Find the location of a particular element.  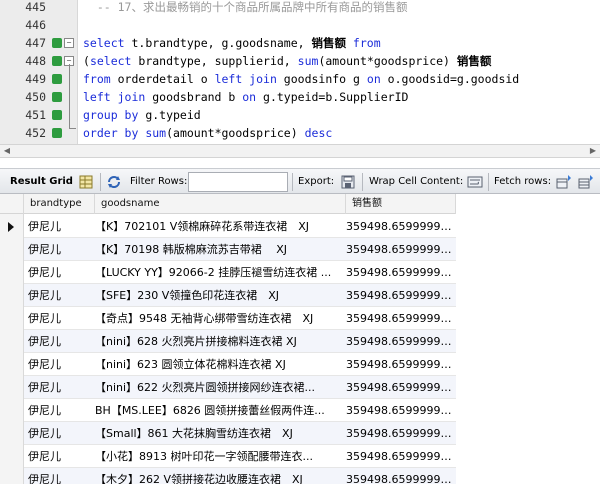

sql-token: orderdetail o is located at coordinates (162, 79).